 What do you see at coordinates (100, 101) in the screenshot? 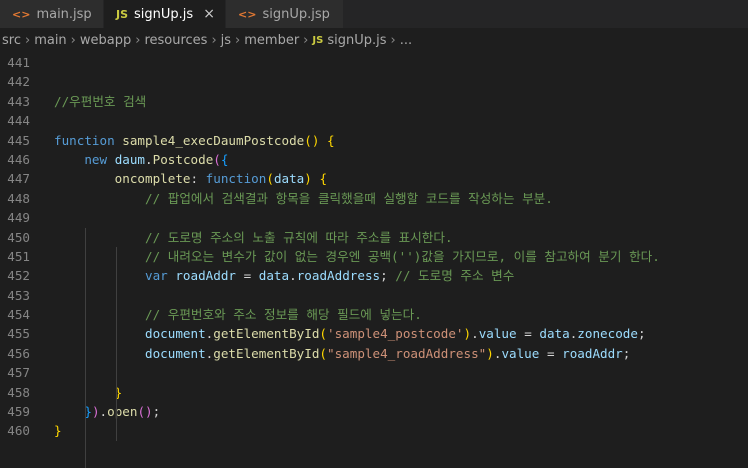
I see `comment: //우편번호 검색` at bounding box center [100, 101].